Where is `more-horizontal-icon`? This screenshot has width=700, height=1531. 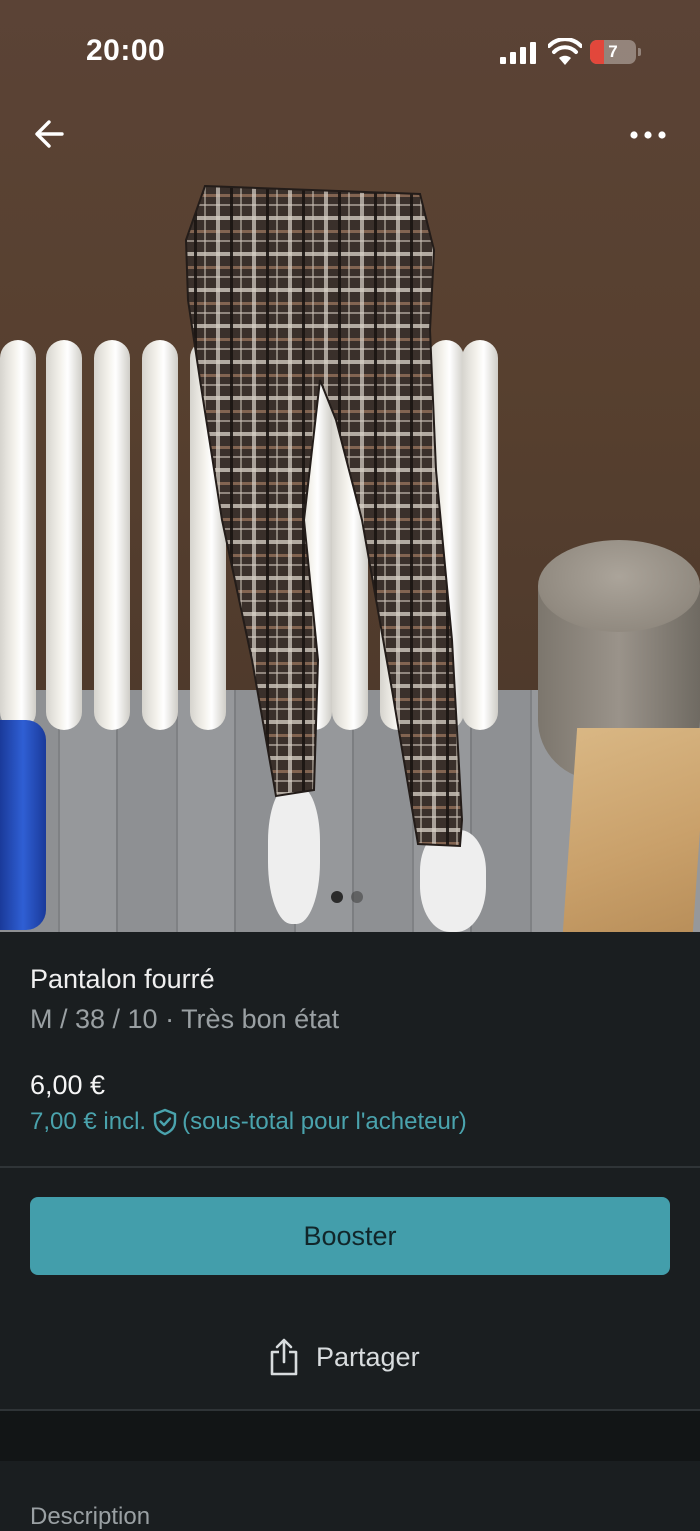
more-horizontal-icon is located at coordinates (648, 135).